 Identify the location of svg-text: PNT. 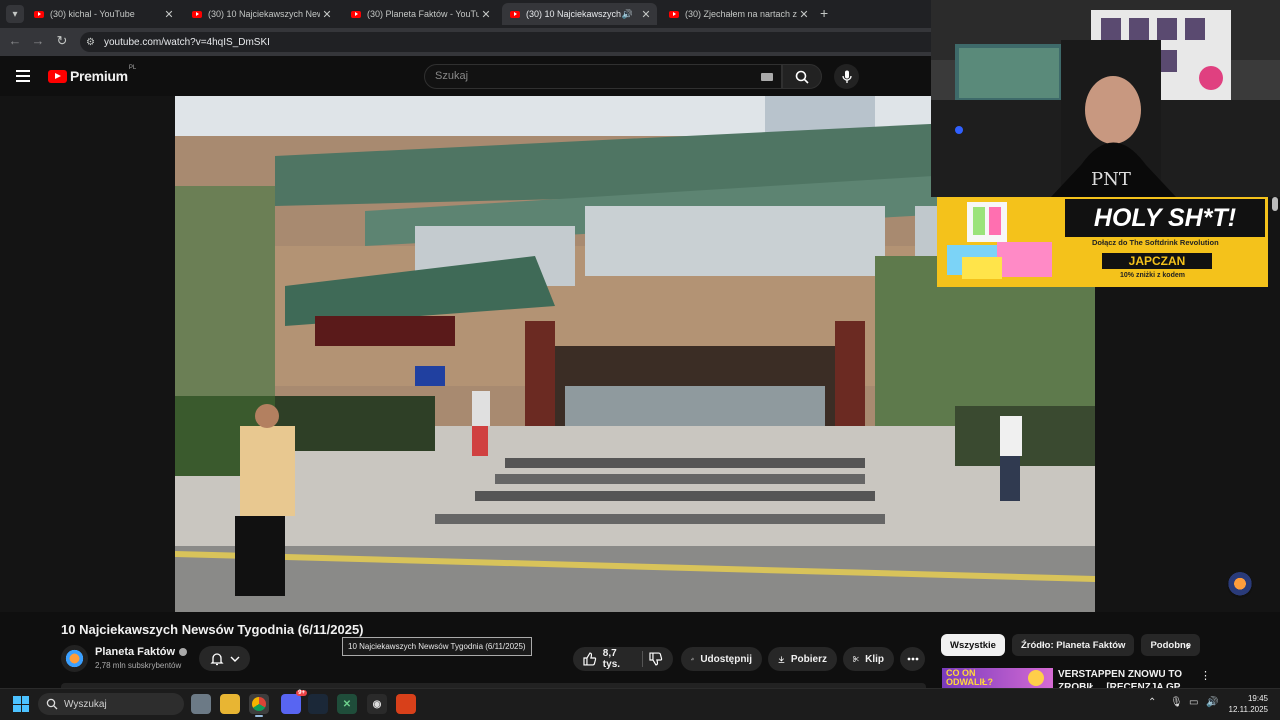
(1111, 179).